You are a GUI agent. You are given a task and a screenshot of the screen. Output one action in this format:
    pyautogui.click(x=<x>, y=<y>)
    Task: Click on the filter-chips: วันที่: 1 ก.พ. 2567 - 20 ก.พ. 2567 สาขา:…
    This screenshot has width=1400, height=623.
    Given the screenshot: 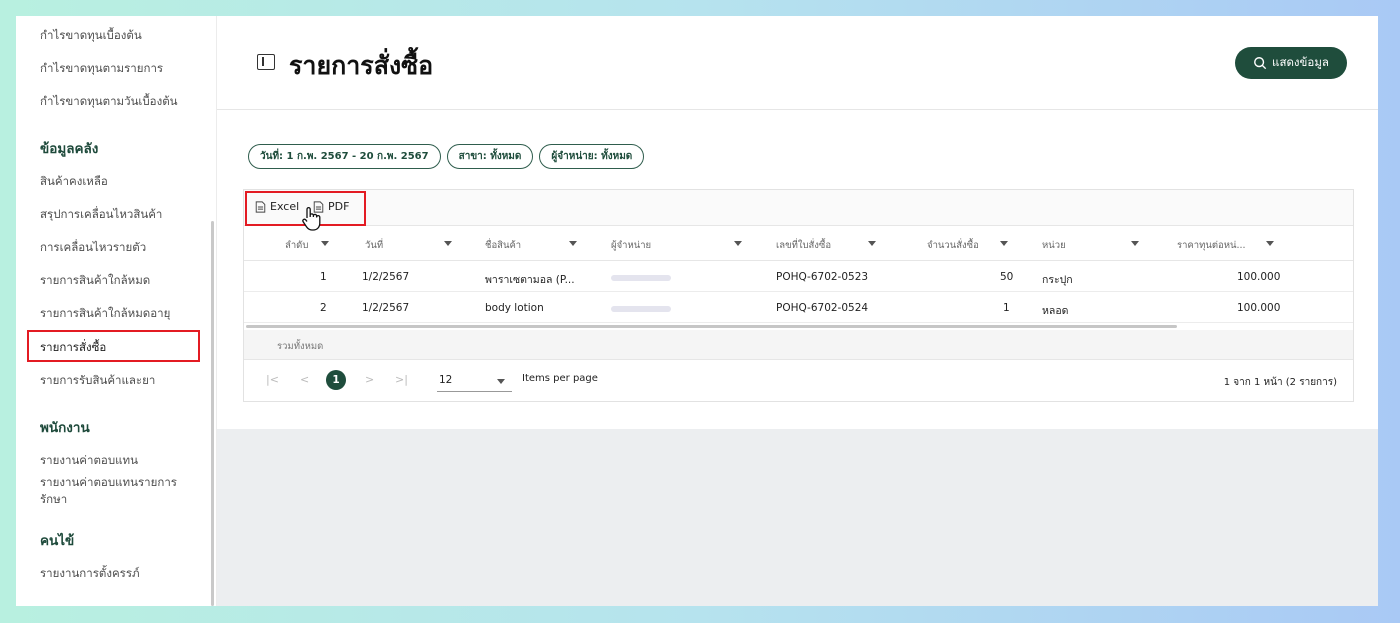 What is the action you would take?
    pyautogui.click(x=446, y=156)
    